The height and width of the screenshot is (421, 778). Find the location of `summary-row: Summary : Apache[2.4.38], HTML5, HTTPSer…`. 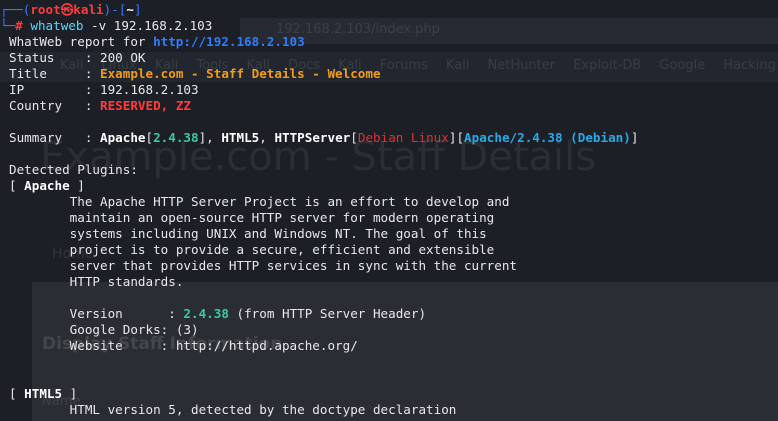

summary-row: Summary : Apache[2.4.38], HTML5, HTTPSer… is located at coordinates (324, 137).